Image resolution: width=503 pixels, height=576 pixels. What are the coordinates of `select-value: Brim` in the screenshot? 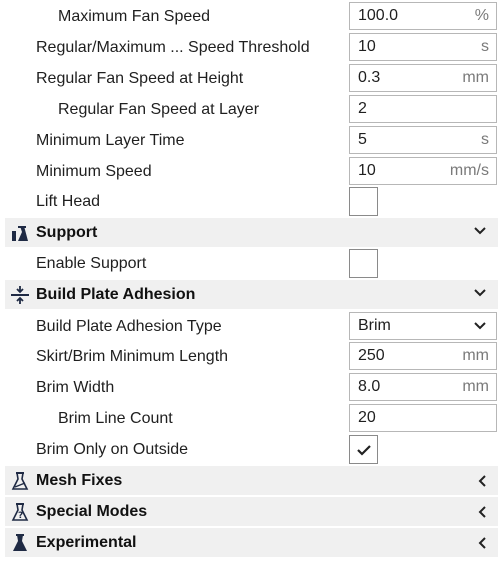 It's located at (374, 325).